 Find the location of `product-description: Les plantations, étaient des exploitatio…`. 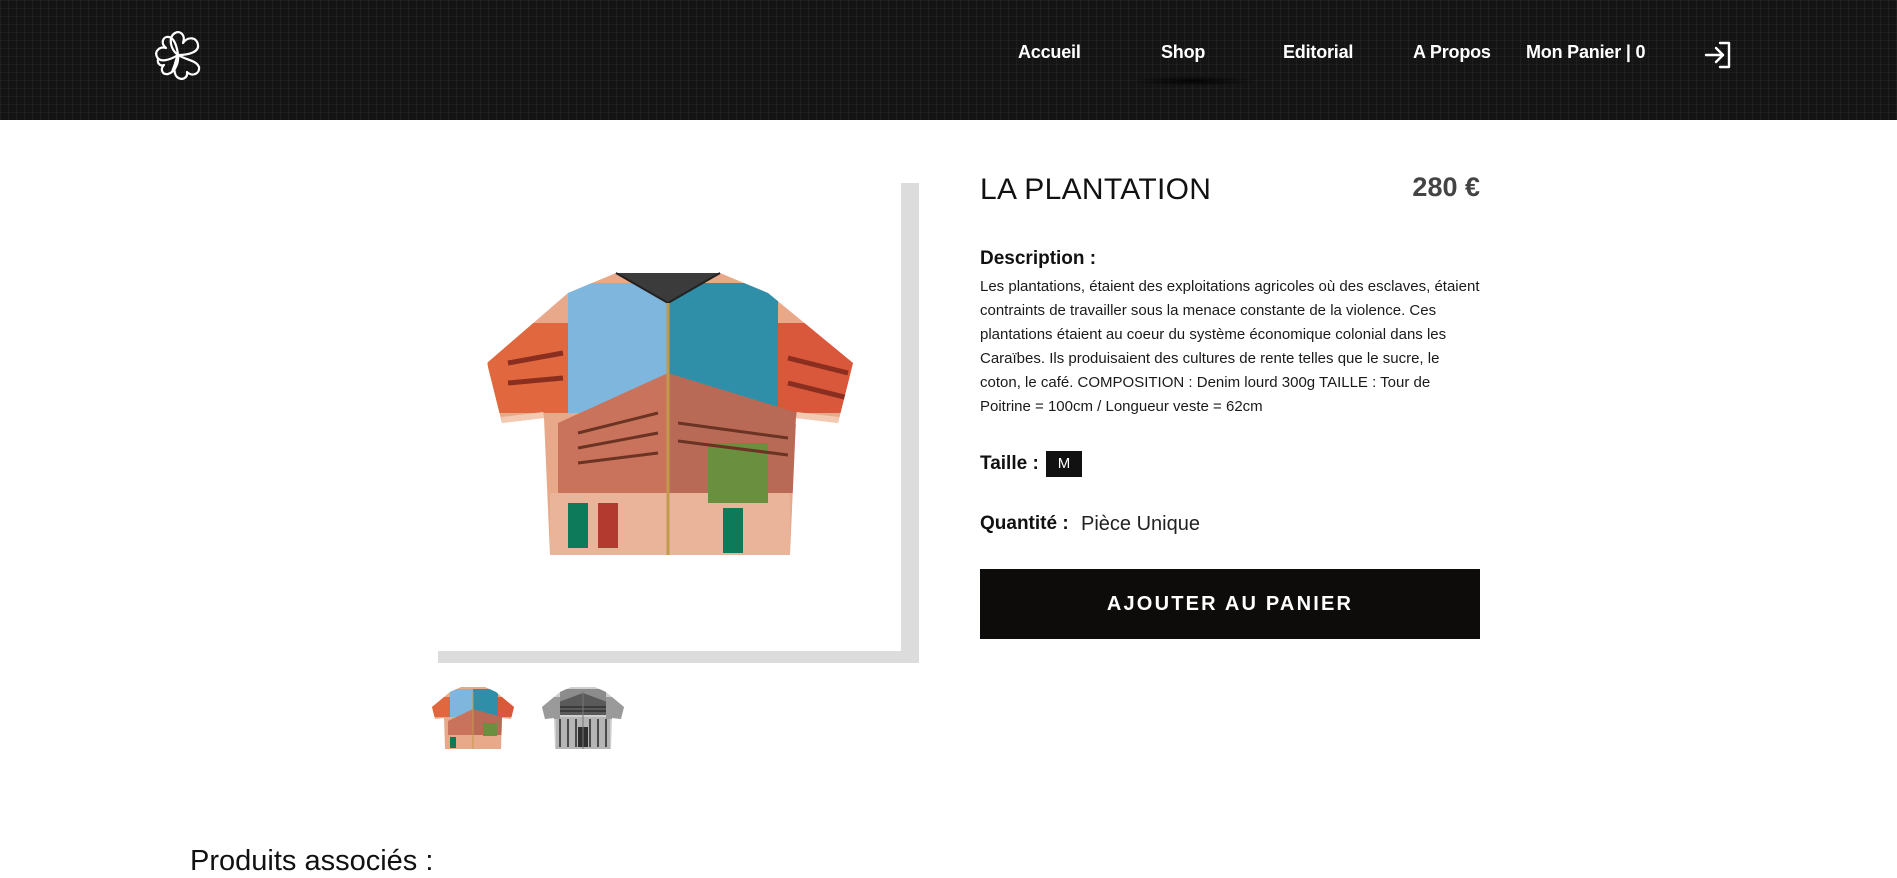

product-description: Les plantations, étaient des exploitatio… is located at coordinates (1230, 346).